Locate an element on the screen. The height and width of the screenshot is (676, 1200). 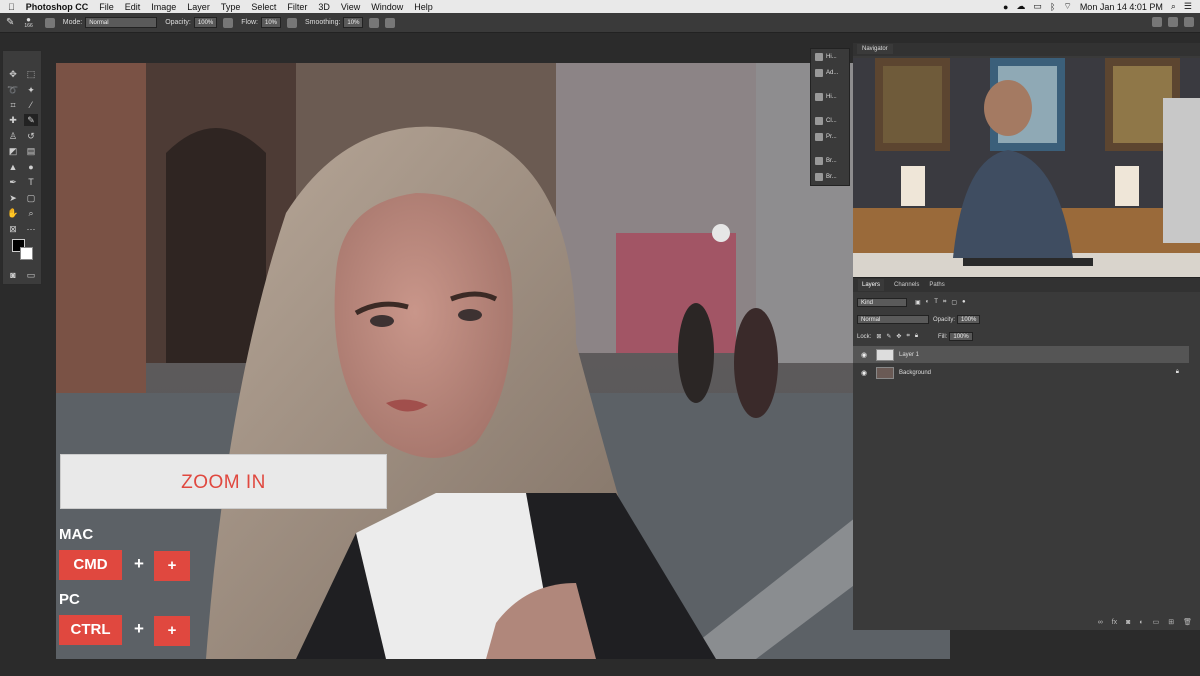
hand-tool-icon: ✋ is located at coordinates (13, 213).